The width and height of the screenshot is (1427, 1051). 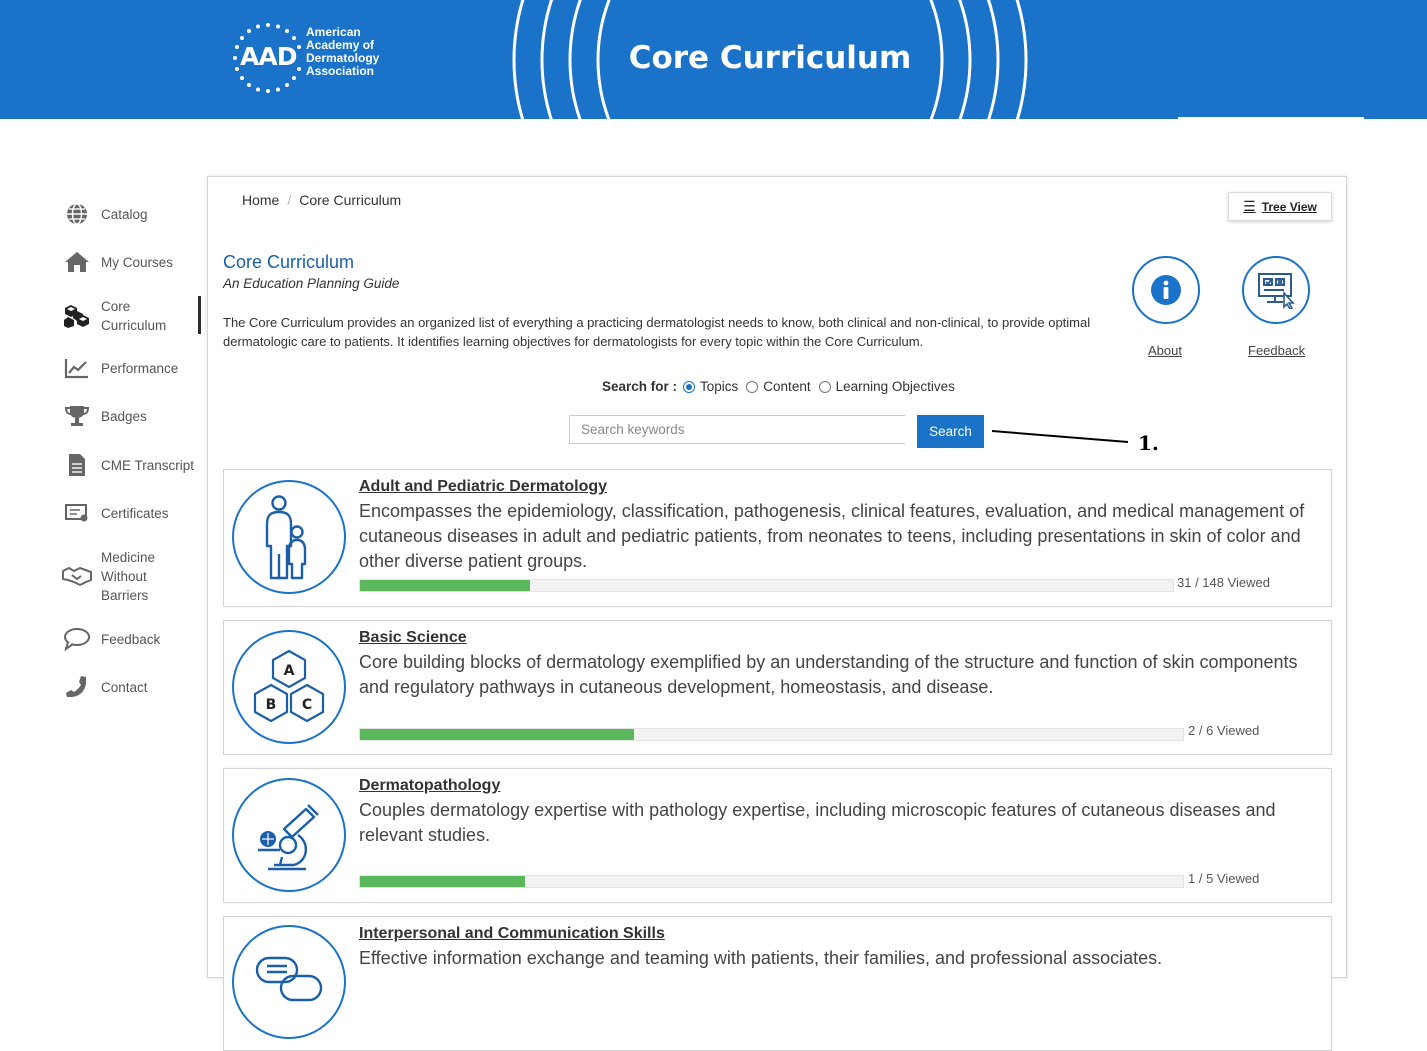 I want to click on info-icon, so click(x=1166, y=290).